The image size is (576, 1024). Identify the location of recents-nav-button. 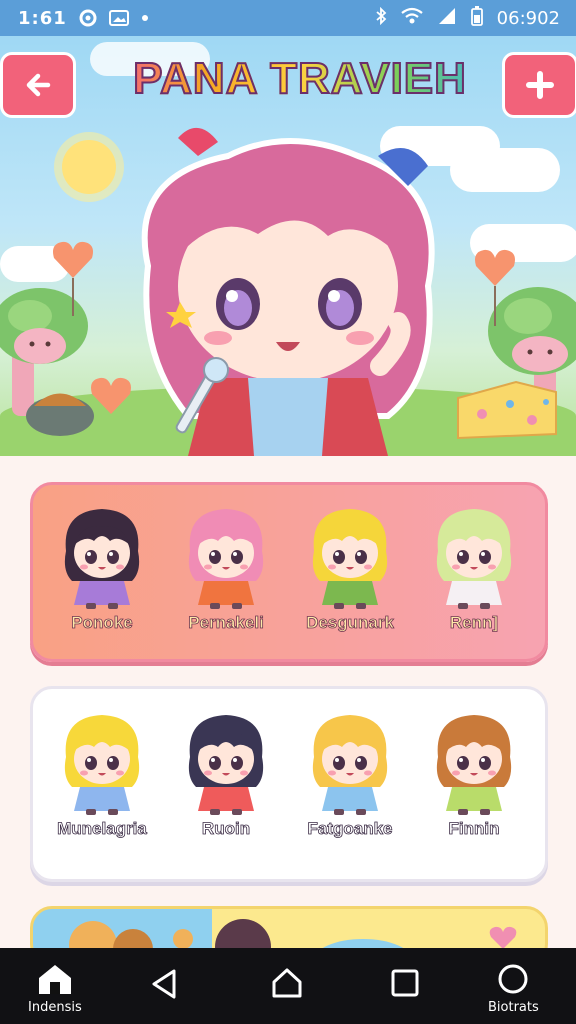
(405, 983).